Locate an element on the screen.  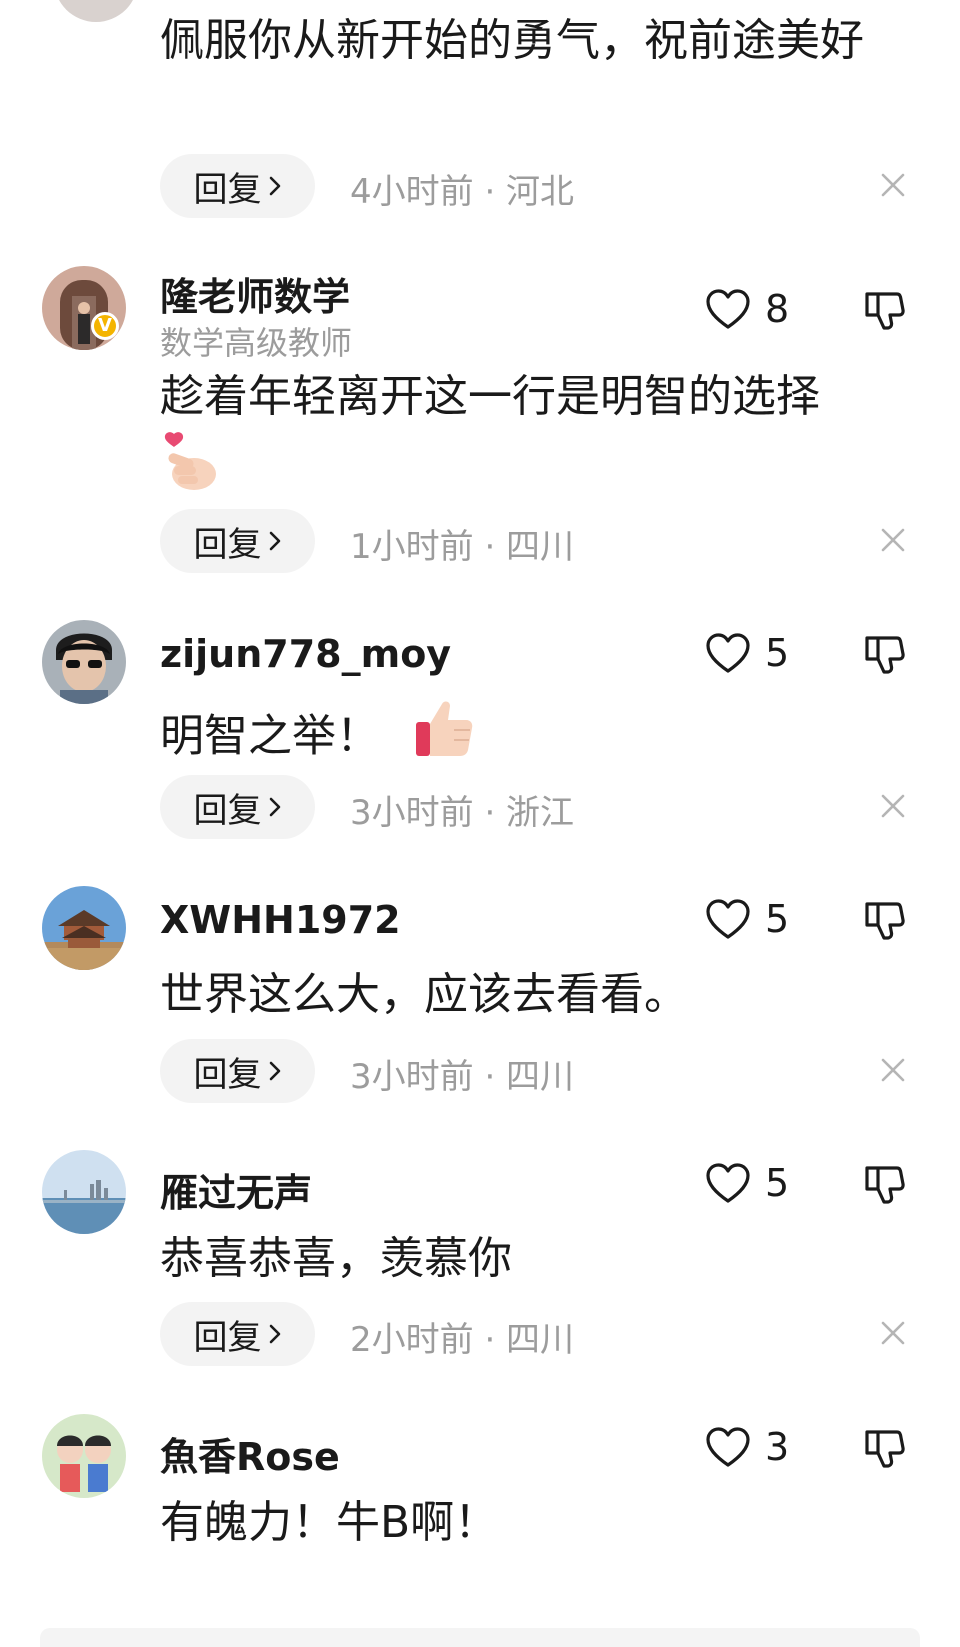
username: zijun778_moy is located at coordinates (305, 654).